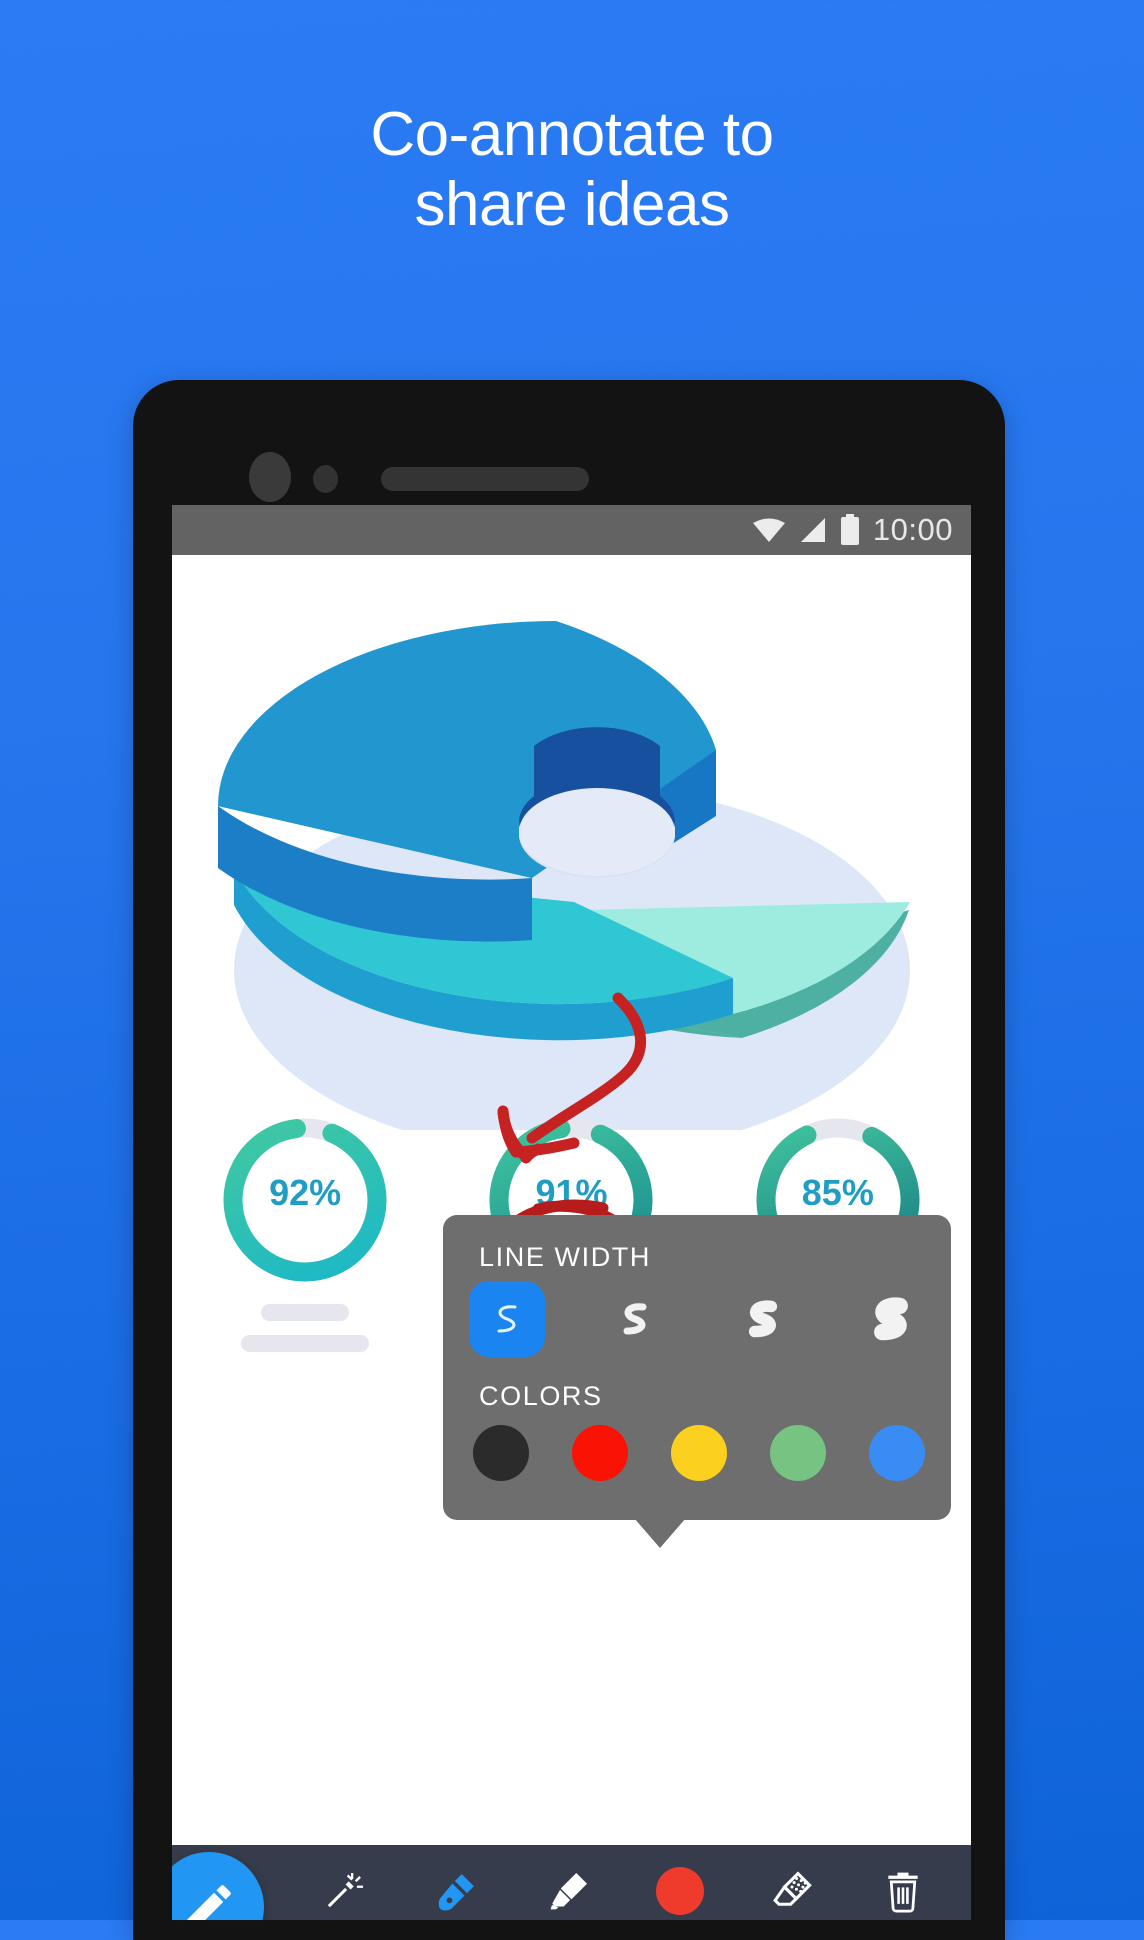 This screenshot has height=1940, width=1144. What do you see at coordinates (565, 1257) in the screenshot?
I see `line-width-label: LINE WIDTH` at bounding box center [565, 1257].